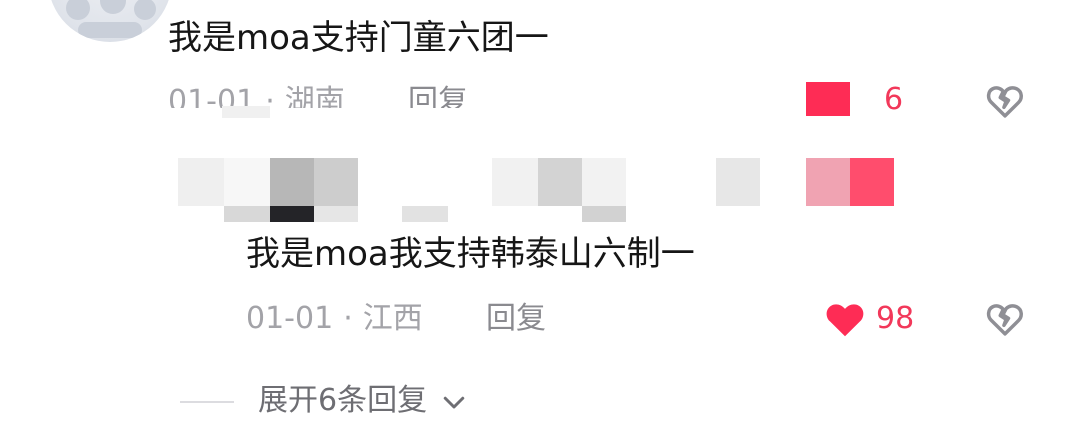  Describe the element at coordinates (845, 319) in the screenshot. I see `heart-icon` at that location.